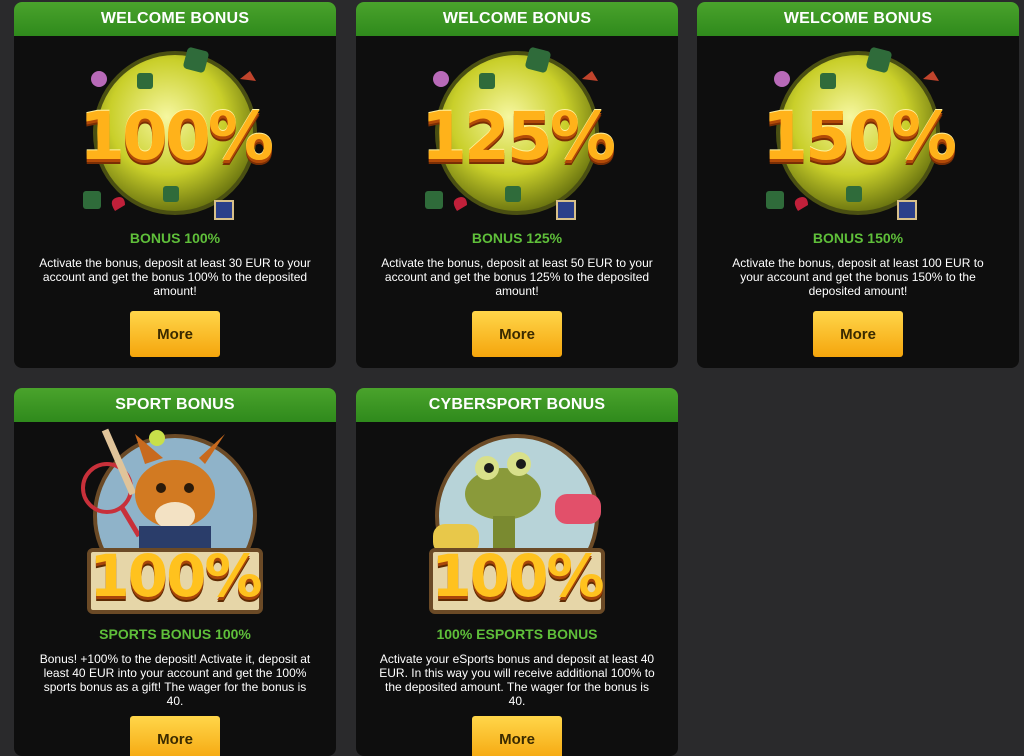 This screenshot has height=756, width=1024. I want to click on bonus-title: BONUS 150%, so click(858, 238).